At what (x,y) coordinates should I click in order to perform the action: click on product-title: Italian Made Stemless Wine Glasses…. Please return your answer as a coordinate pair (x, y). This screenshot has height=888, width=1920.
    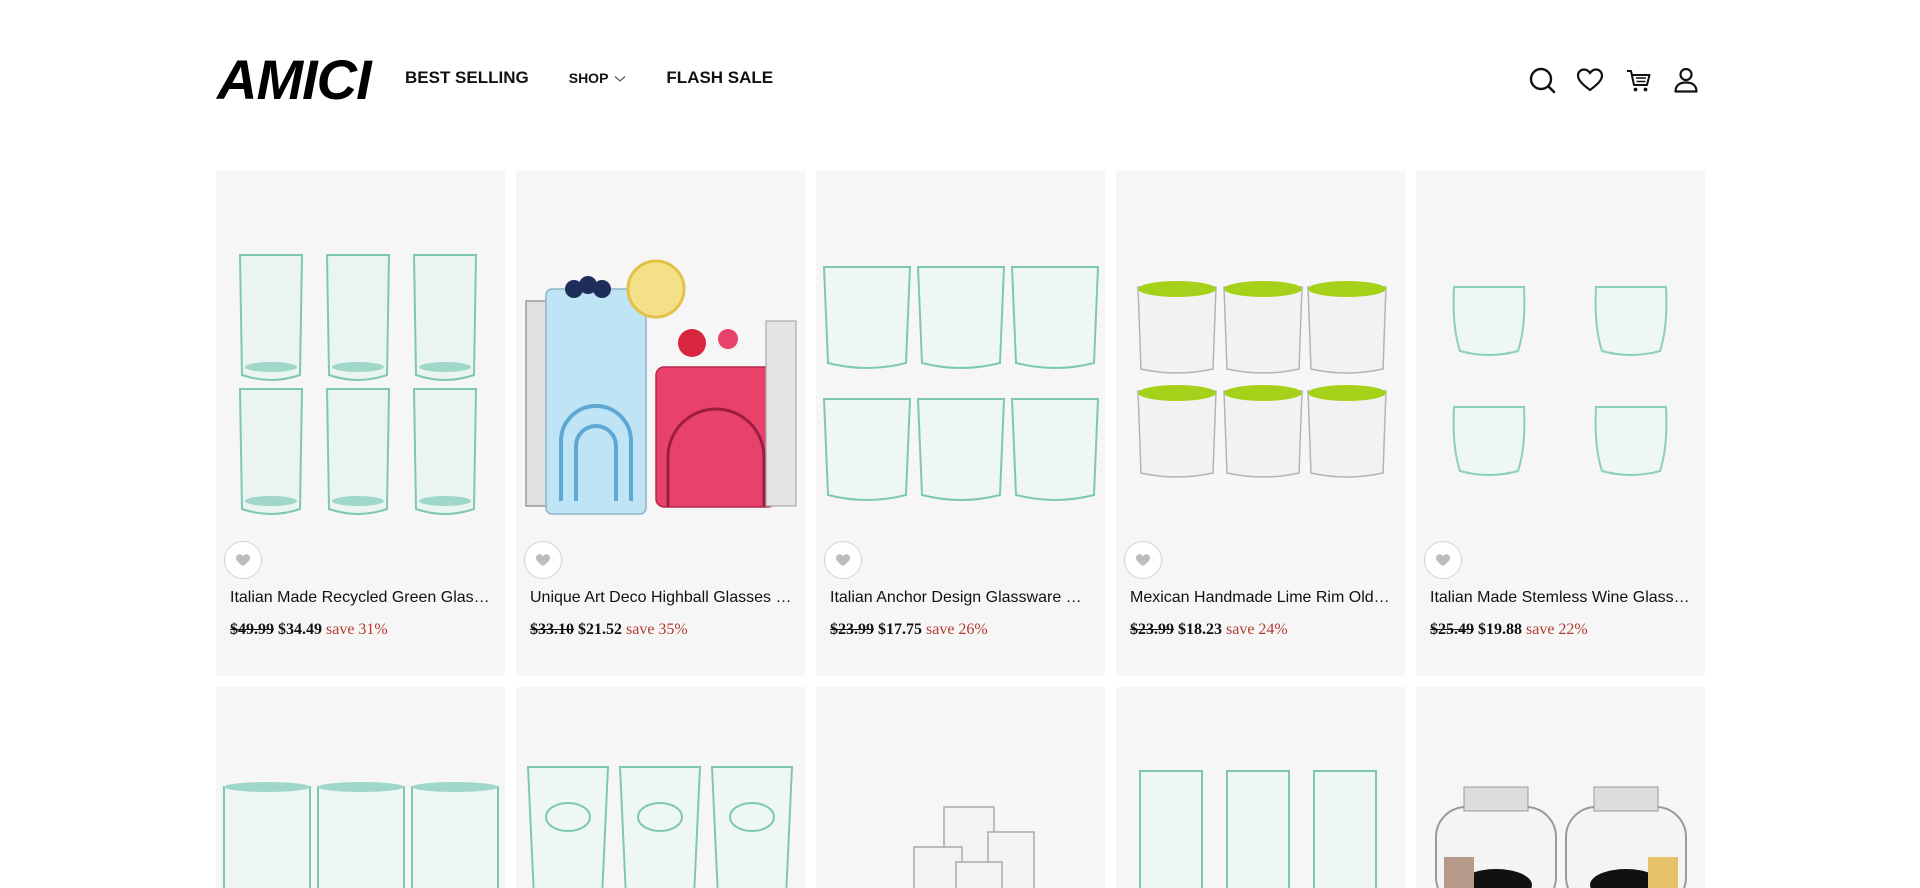
    Looking at the image, I should click on (1561, 598).